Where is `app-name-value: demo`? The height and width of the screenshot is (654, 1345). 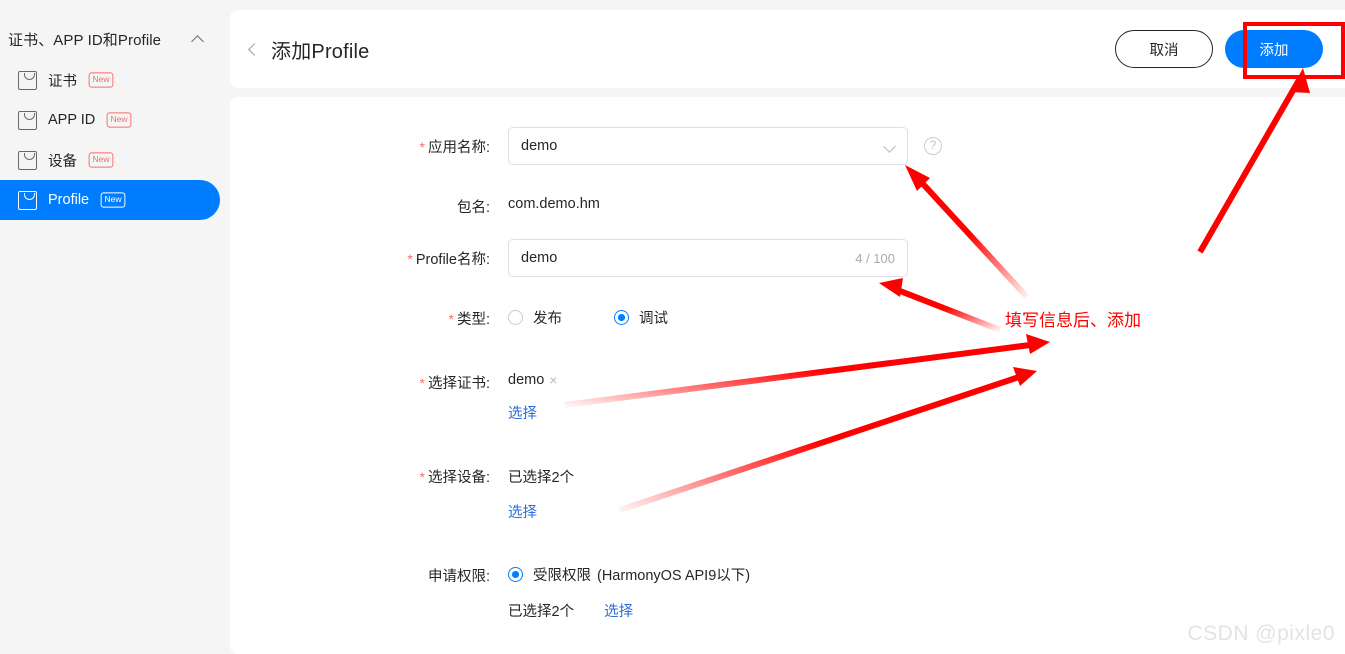 app-name-value: demo is located at coordinates (539, 146).